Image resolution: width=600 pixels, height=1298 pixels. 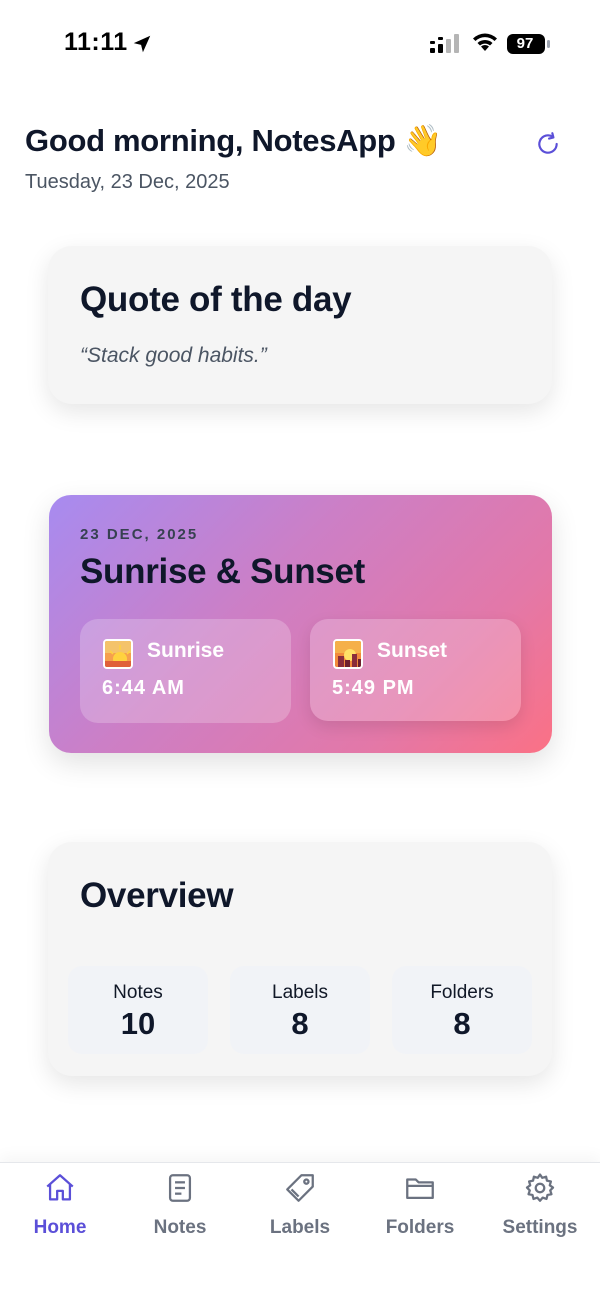 What do you see at coordinates (96, 42) in the screenshot?
I see `status-time: 11:11` at bounding box center [96, 42].